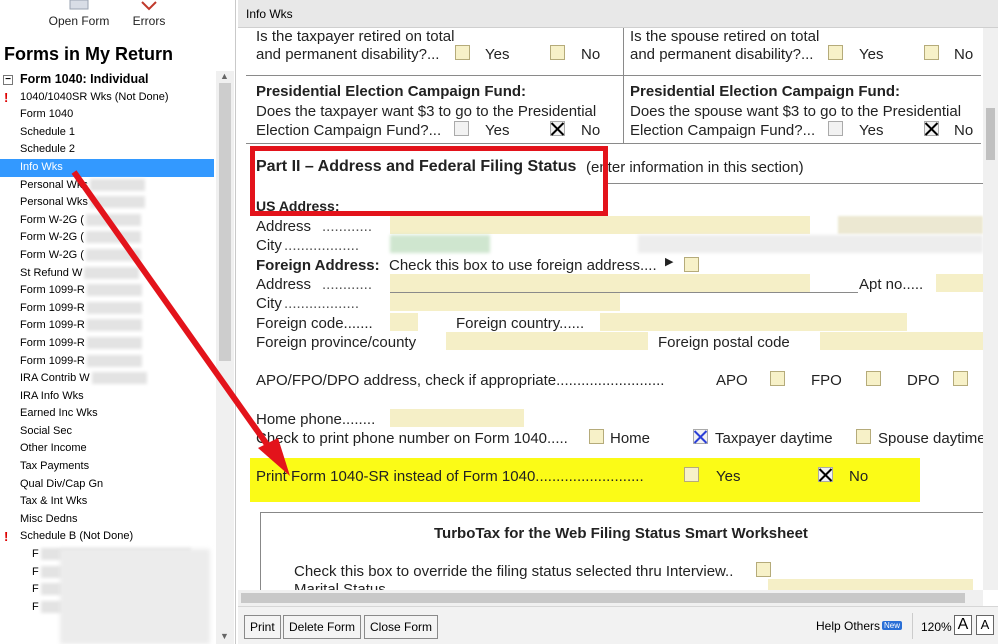 Image resolution: width=998 pixels, height=644 pixels. Describe the element at coordinates (107, 467) in the screenshot. I see `tree-item: Tax Payments` at that location.